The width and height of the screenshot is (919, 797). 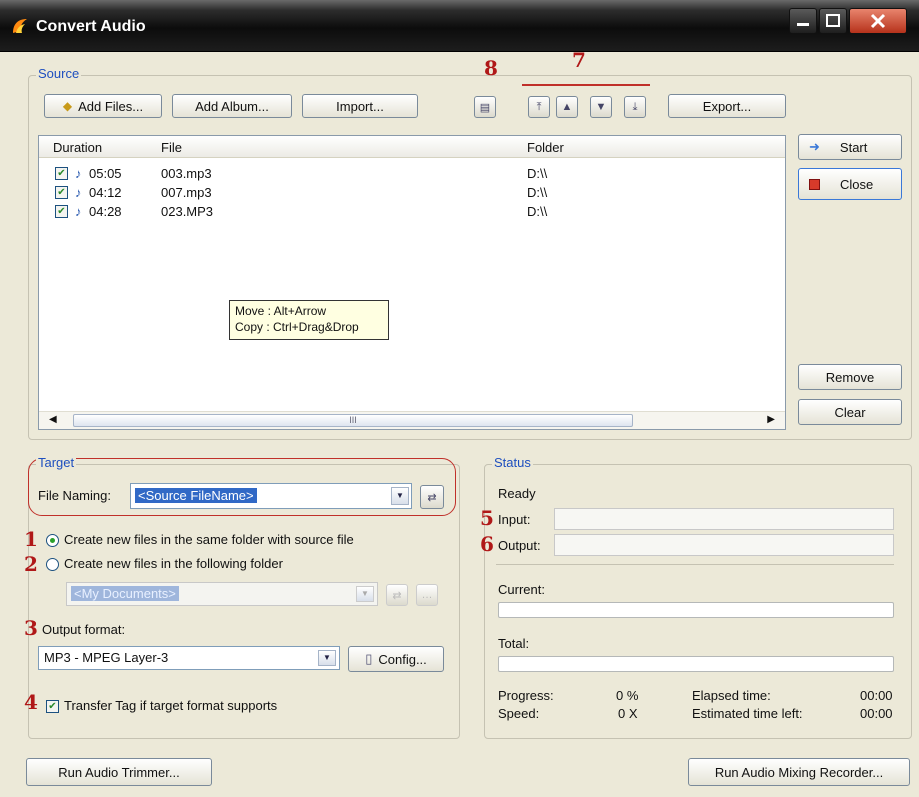 What do you see at coordinates (31, 702) in the screenshot?
I see `annotation-4: 4` at bounding box center [31, 702].